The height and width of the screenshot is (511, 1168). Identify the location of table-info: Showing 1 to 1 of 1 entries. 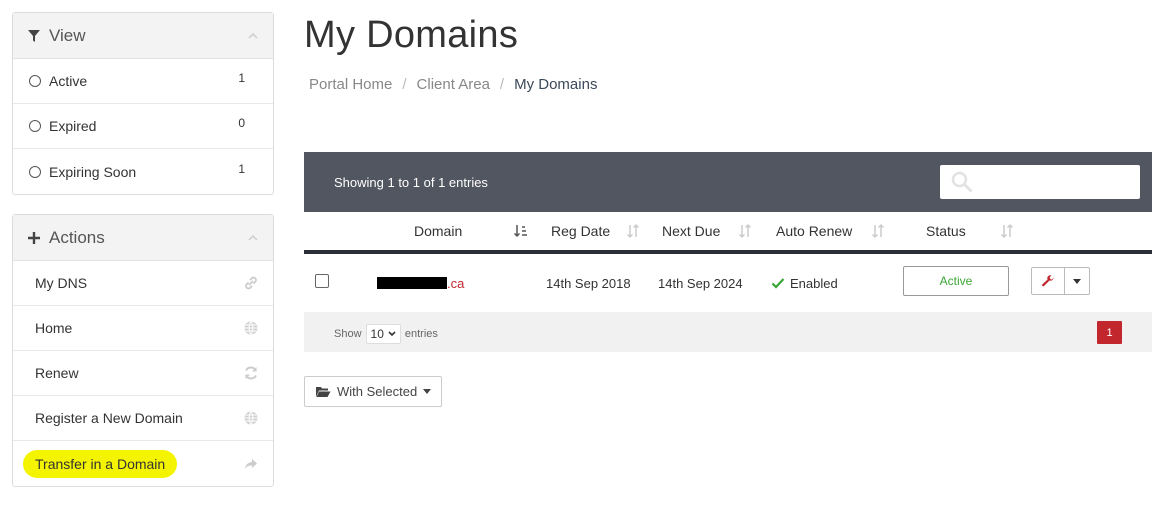
(411, 182).